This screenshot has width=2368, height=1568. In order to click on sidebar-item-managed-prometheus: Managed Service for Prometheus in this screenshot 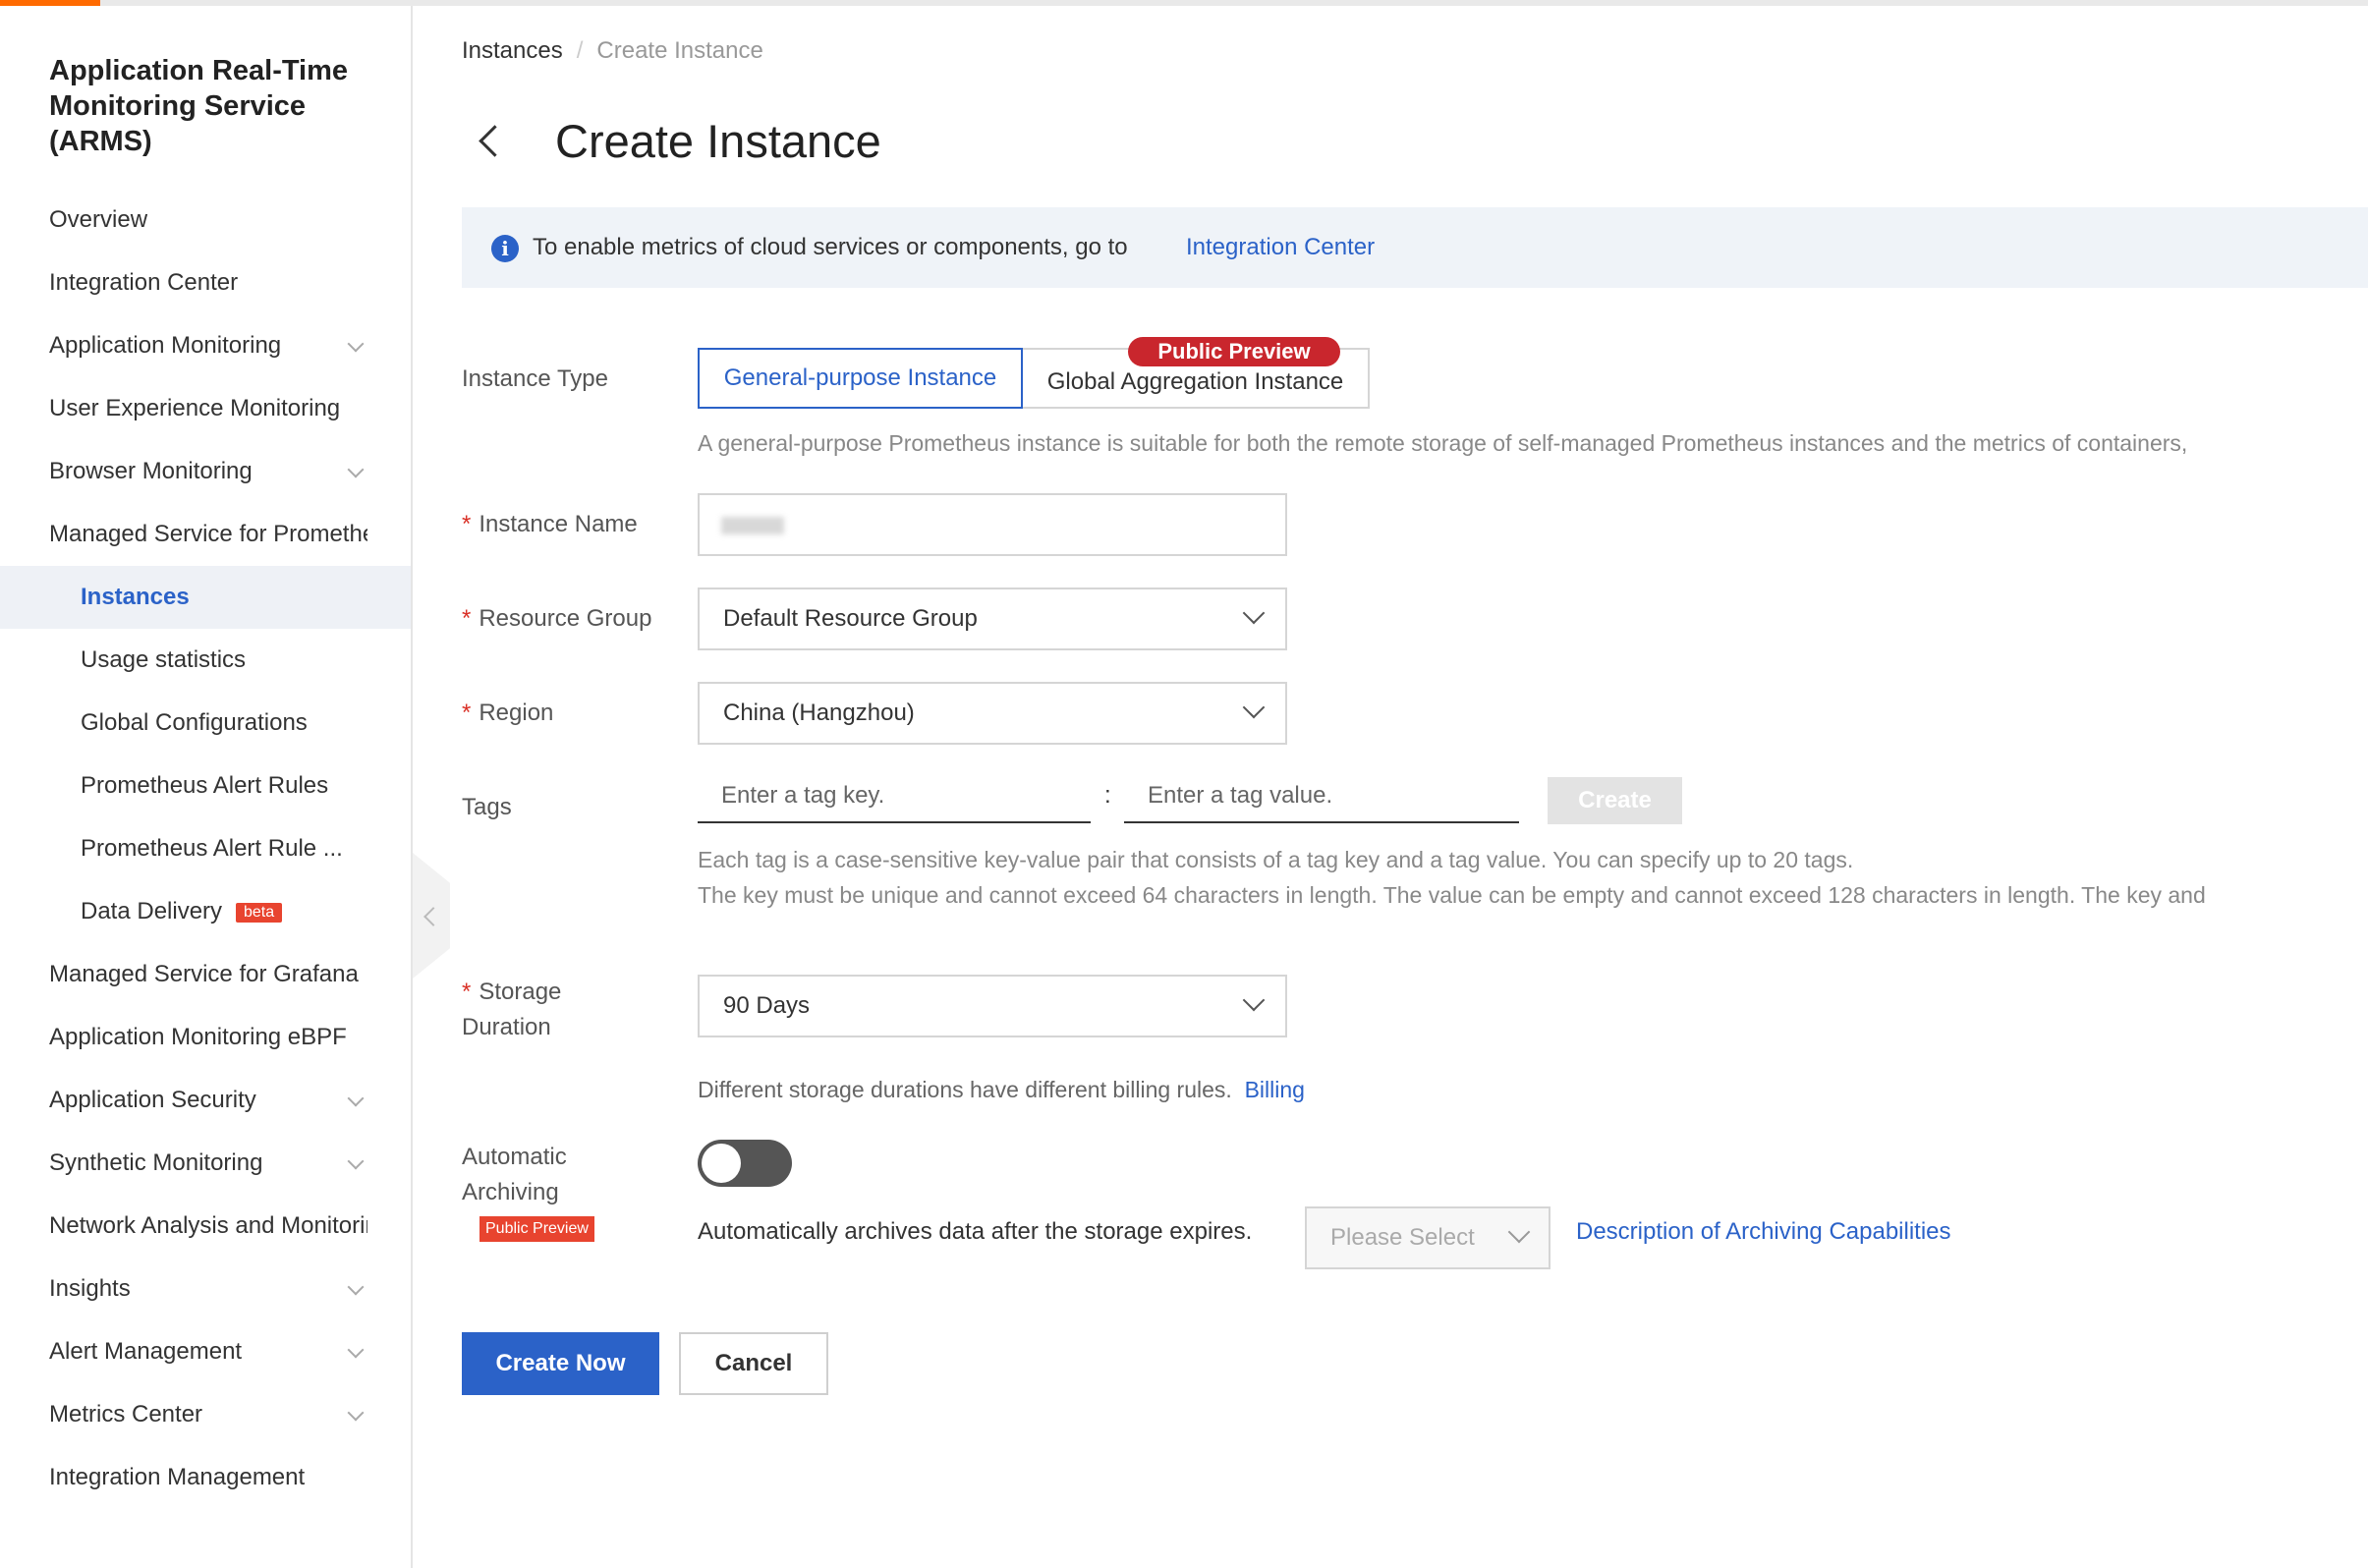, I will do `click(205, 534)`.